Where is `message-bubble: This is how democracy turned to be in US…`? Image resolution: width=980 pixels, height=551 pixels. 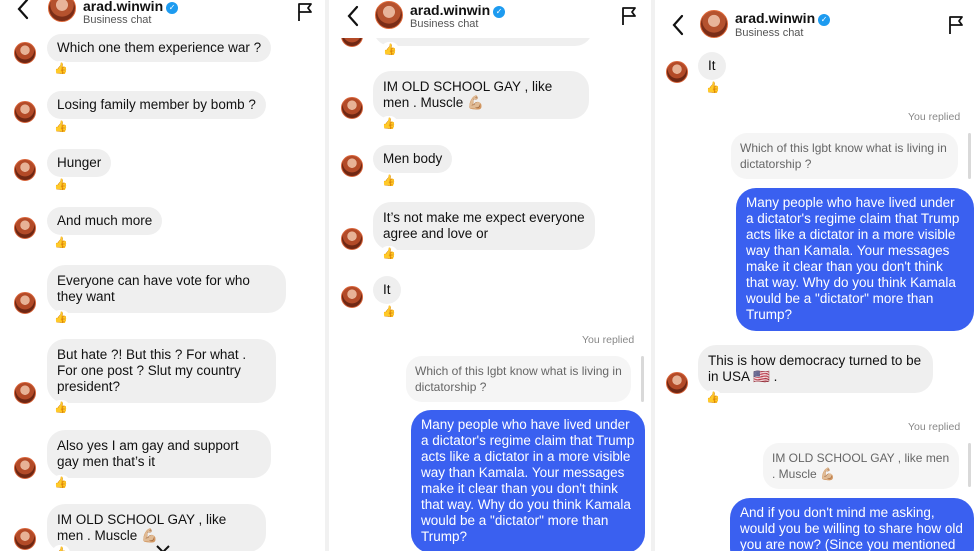
message-bubble: This is how democracy turned to be in US… is located at coordinates (815, 369).